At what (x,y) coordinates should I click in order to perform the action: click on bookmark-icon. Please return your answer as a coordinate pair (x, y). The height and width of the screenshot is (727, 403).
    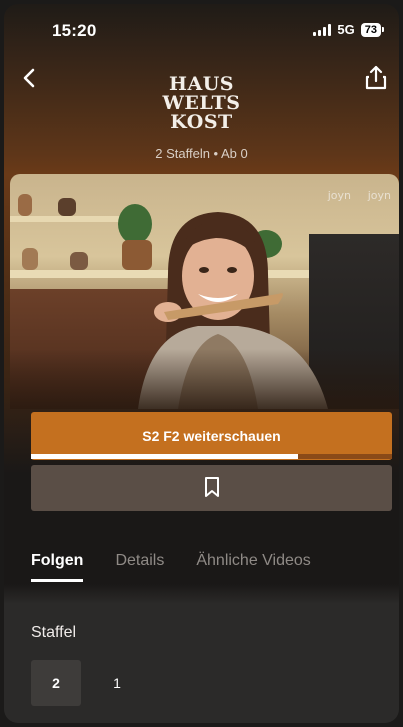
    Looking at the image, I should click on (212, 488).